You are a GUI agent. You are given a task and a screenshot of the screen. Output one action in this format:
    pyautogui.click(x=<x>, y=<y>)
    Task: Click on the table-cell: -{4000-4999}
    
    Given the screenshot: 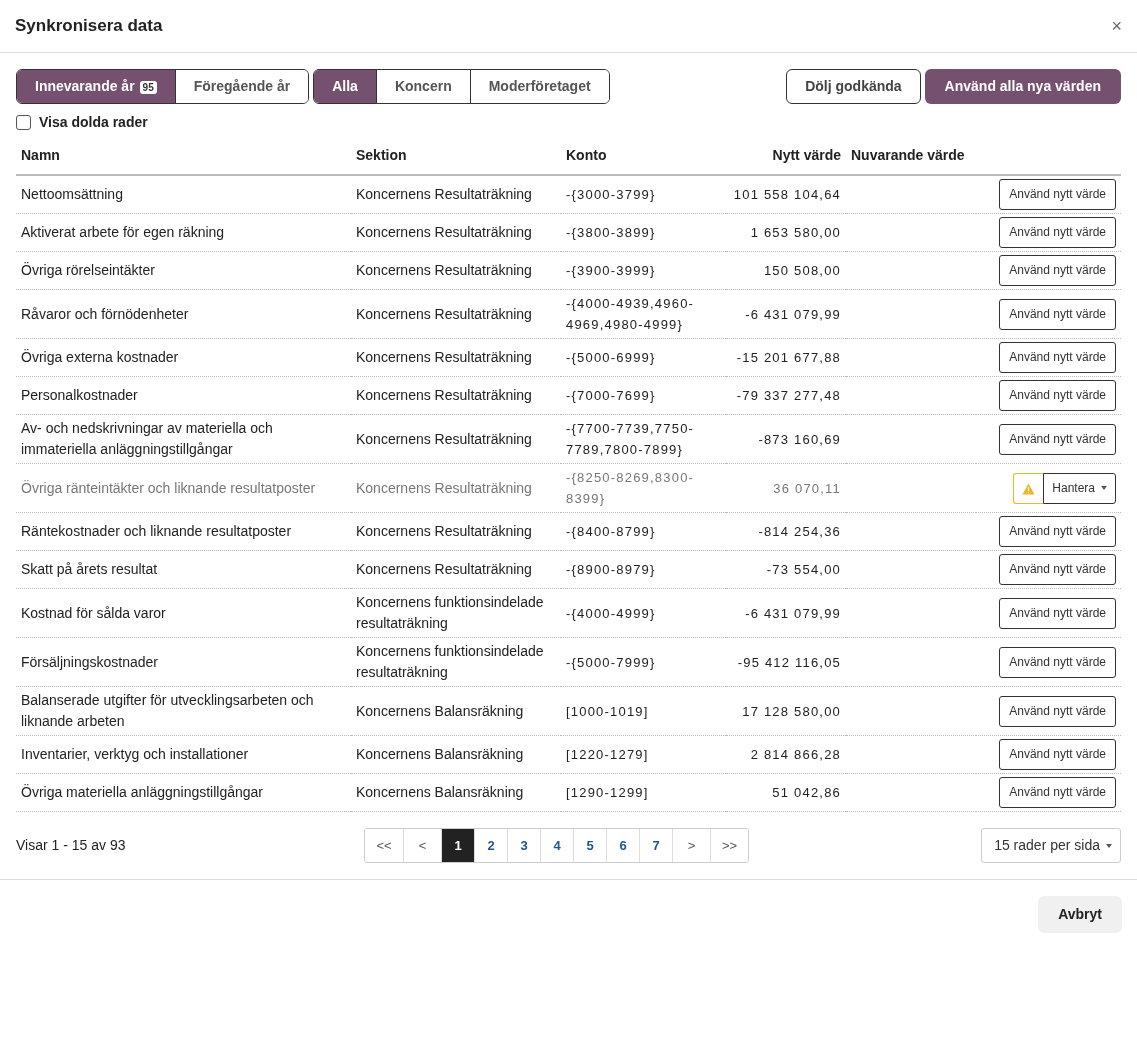 What is the action you would take?
    pyautogui.click(x=643, y=613)
    